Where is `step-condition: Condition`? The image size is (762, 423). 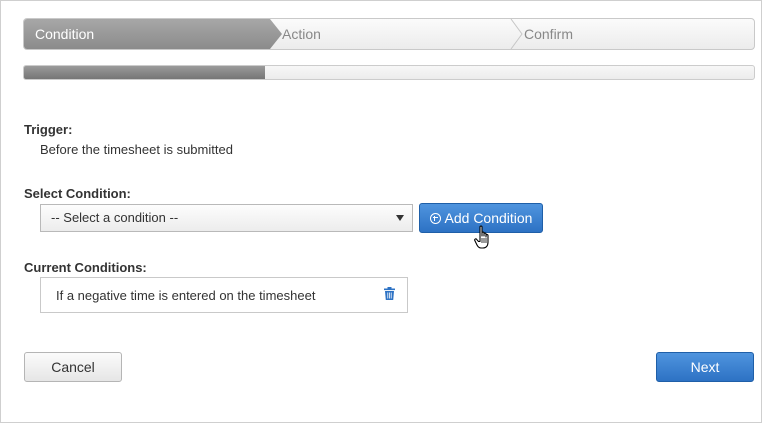
step-condition: Condition is located at coordinates (146, 34).